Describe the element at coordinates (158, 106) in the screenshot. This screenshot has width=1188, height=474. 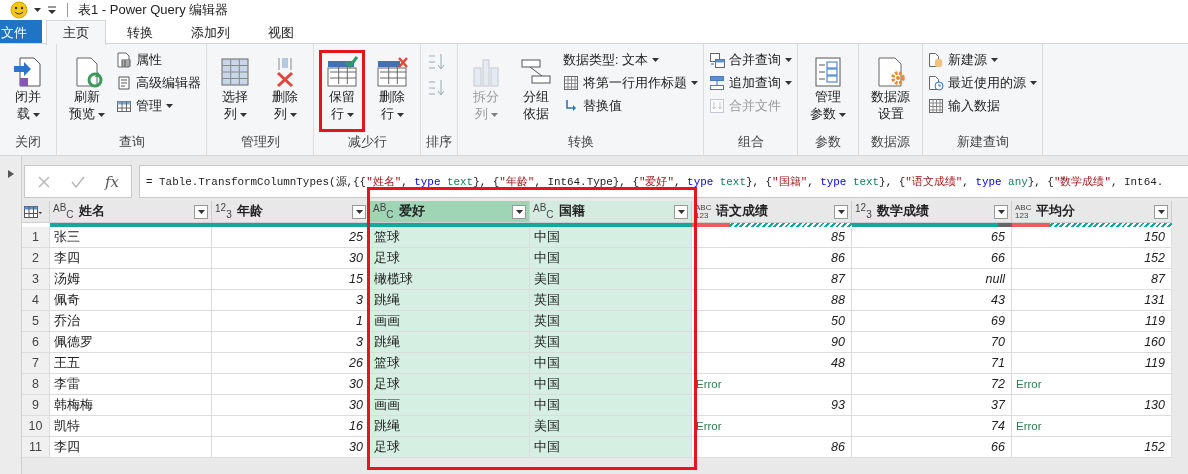
I see `ribbon-button: 管理` at that location.